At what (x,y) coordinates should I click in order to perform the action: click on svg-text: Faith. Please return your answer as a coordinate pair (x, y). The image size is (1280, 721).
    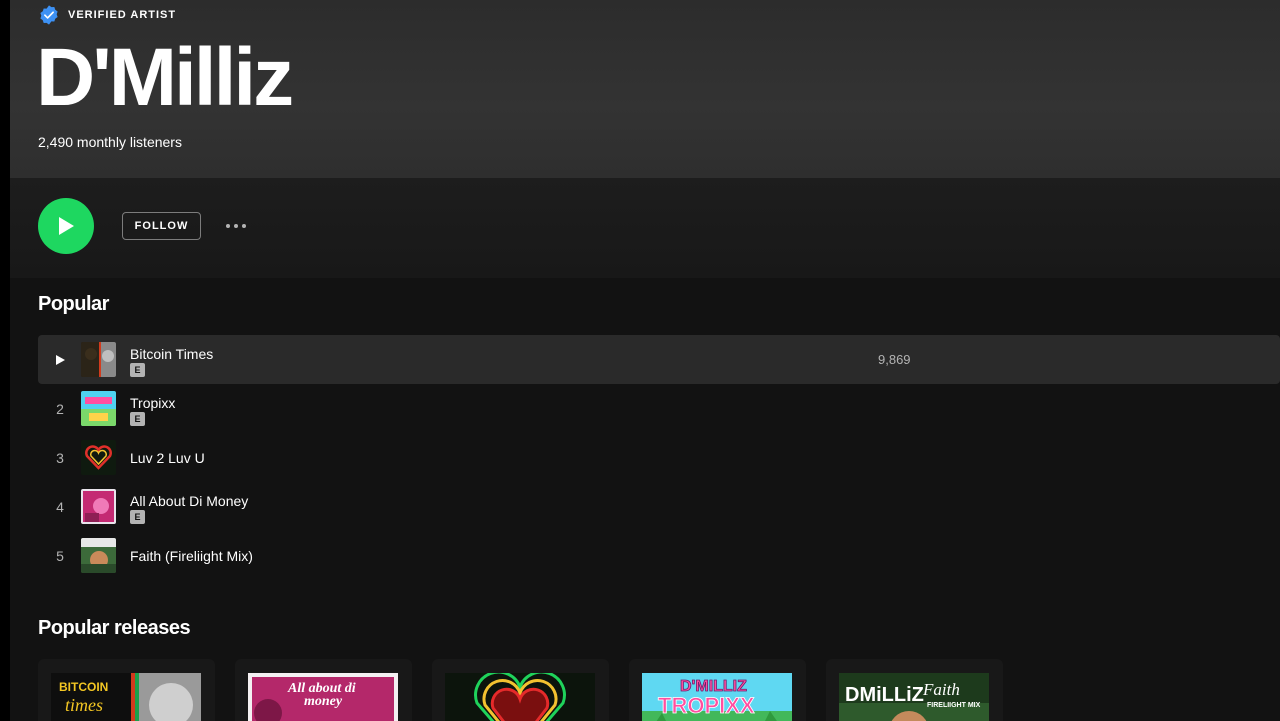
    Looking at the image, I should click on (941, 689).